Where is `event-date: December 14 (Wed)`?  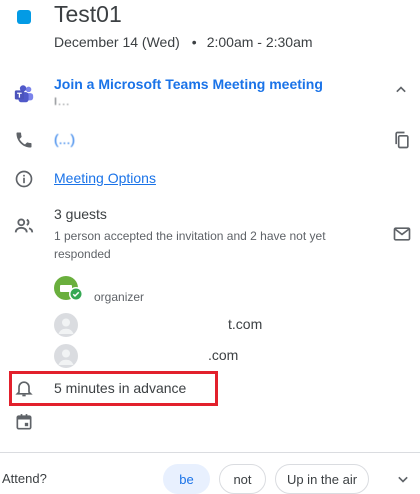 event-date: December 14 (Wed) is located at coordinates (117, 42).